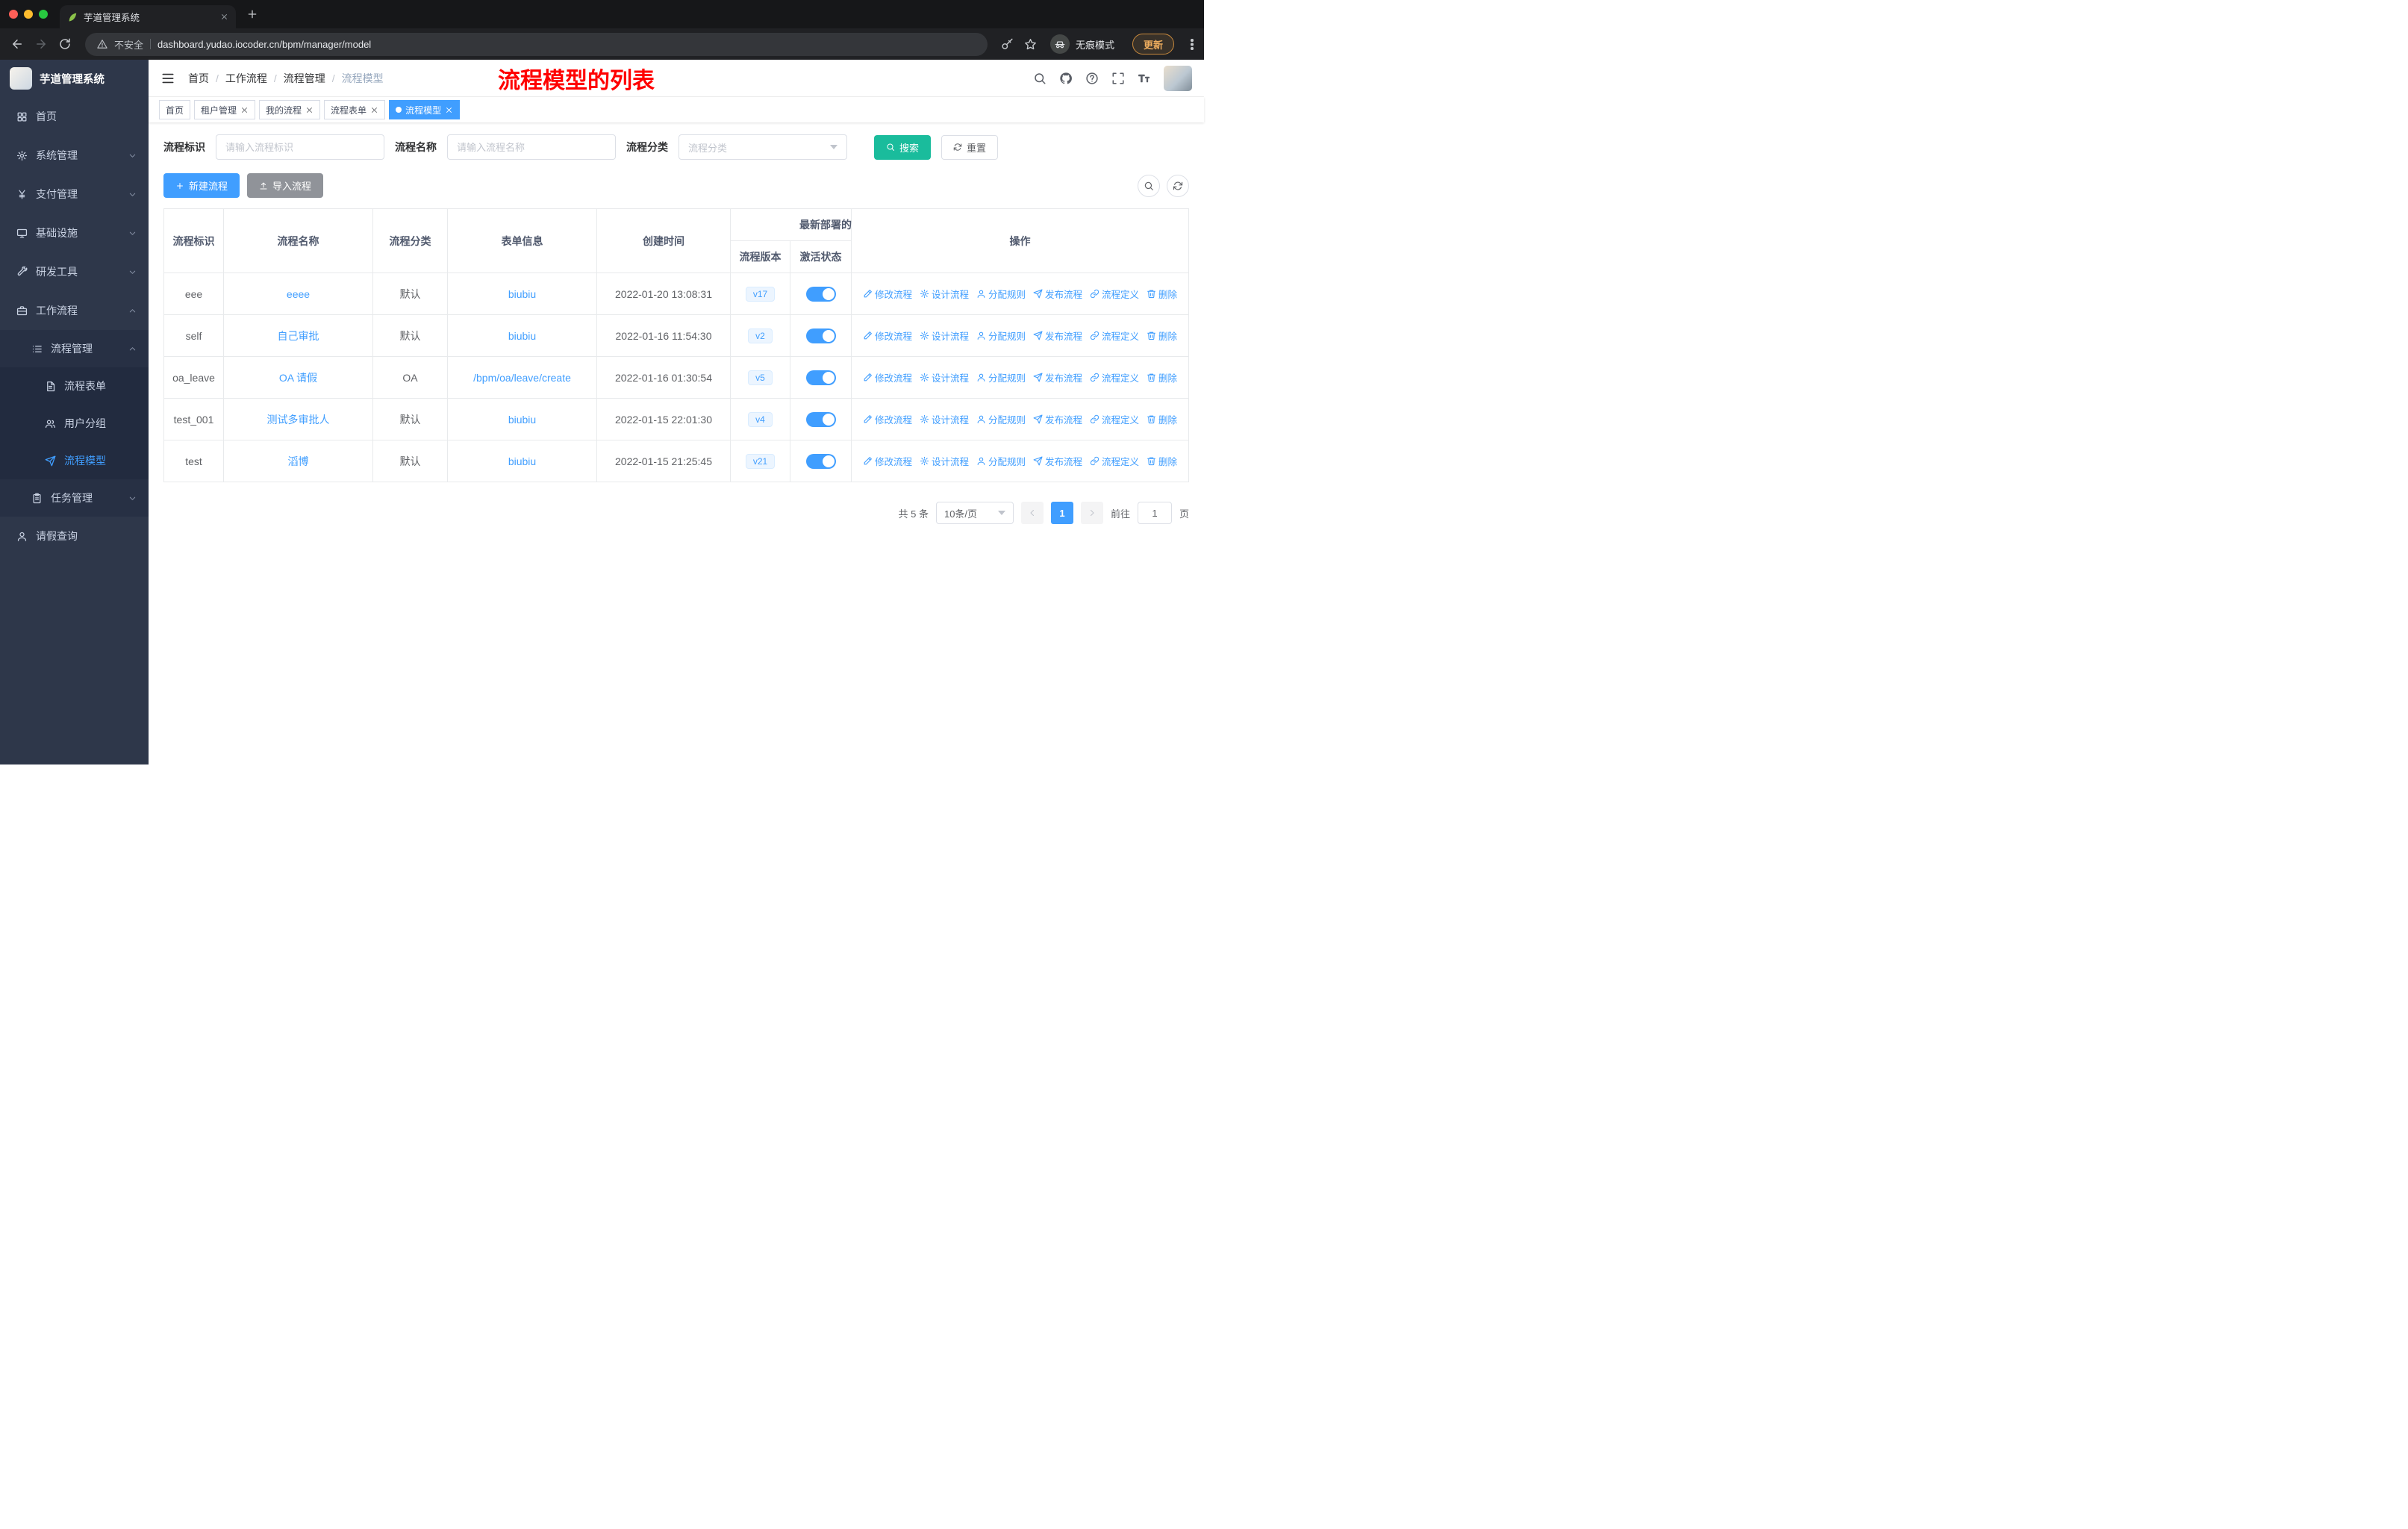 This screenshot has width=2408, height=1529. Describe the element at coordinates (74, 461) in the screenshot. I see `sidebar-item-process-model: 流程模型` at that location.